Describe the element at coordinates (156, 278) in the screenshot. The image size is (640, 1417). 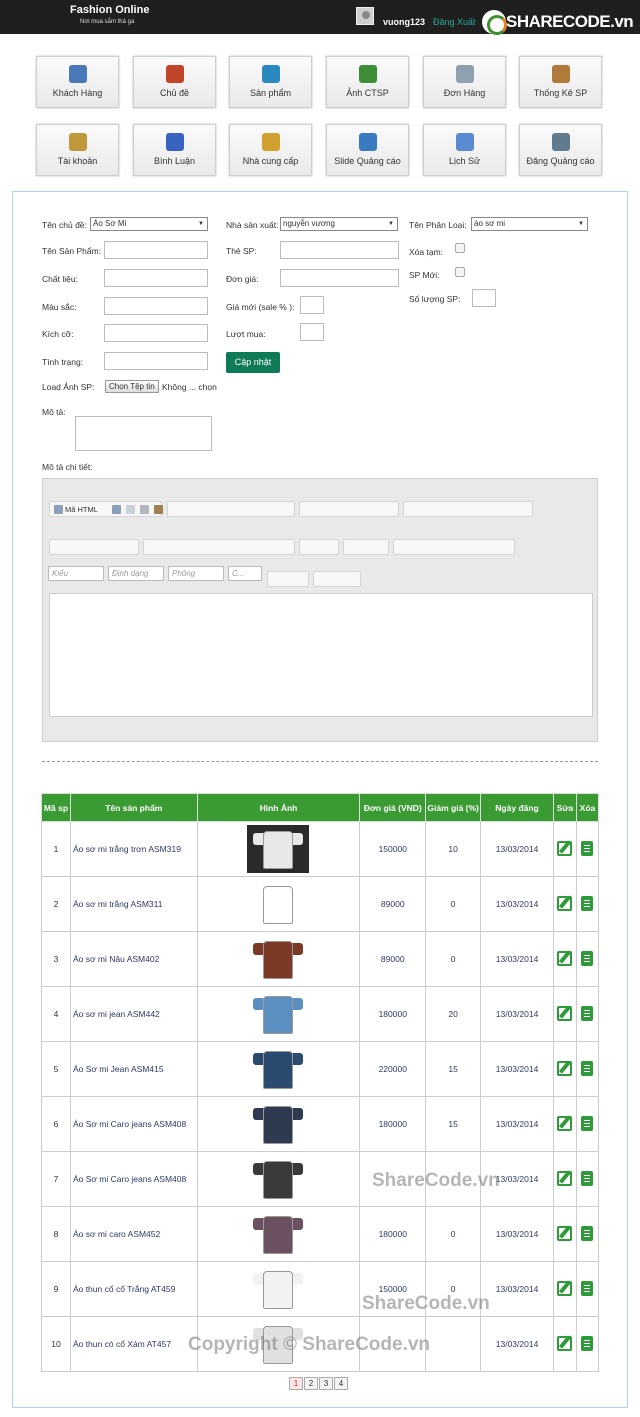
I see `material-input` at that location.